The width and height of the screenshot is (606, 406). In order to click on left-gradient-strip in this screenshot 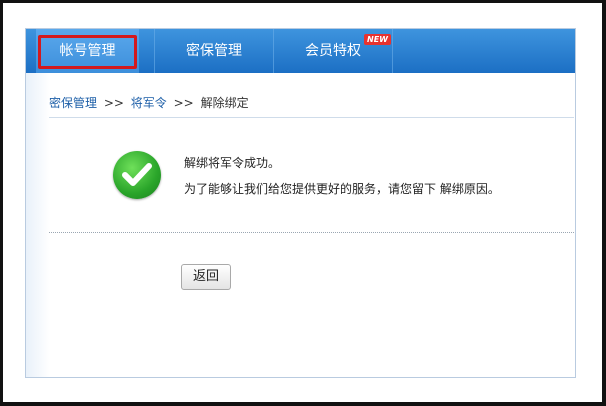, I will do `click(38, 225)`.